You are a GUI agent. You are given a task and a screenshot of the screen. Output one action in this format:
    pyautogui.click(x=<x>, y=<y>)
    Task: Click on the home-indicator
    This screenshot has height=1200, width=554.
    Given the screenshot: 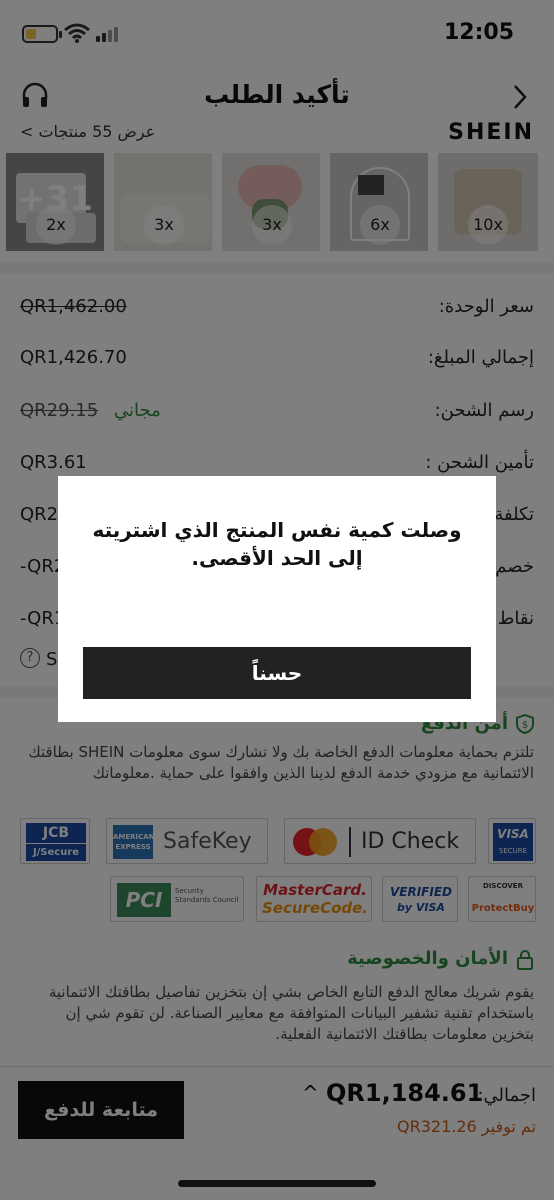 What is the action you would take?
    pyautogui.click(x=277, y=1183)
    